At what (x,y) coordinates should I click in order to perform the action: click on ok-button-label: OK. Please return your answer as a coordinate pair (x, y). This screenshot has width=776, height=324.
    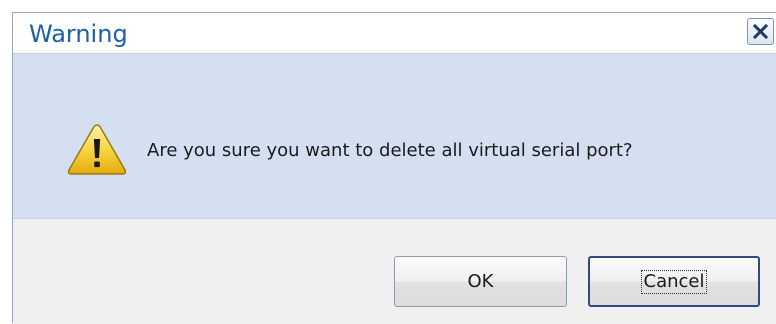
    Looking at the image, I should click on (480, 281).